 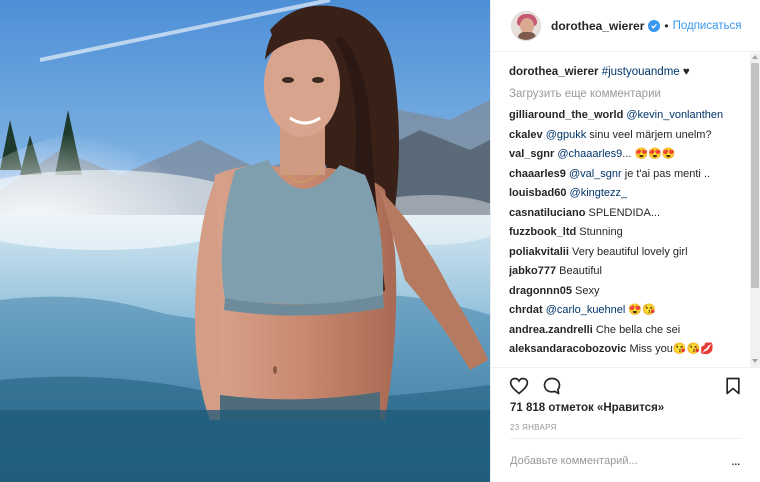 I want to click on post-date: 23 ЯНВАРЯ, so click(x=533, y=427).